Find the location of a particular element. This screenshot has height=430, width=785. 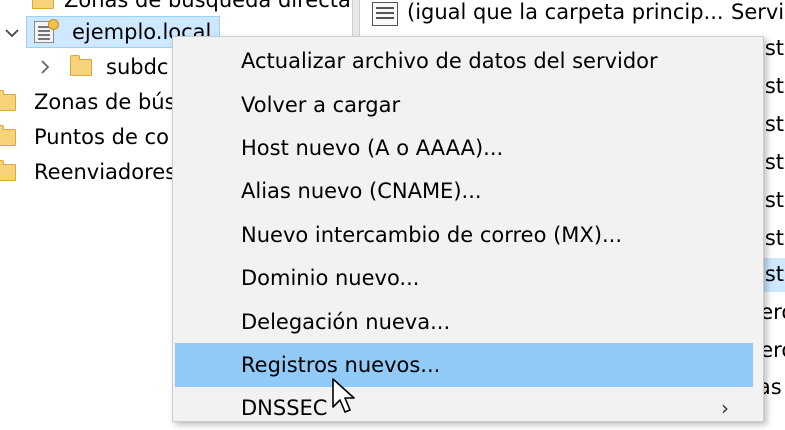

tree-item-subdc: subdc is located at coordinates (102, 67).